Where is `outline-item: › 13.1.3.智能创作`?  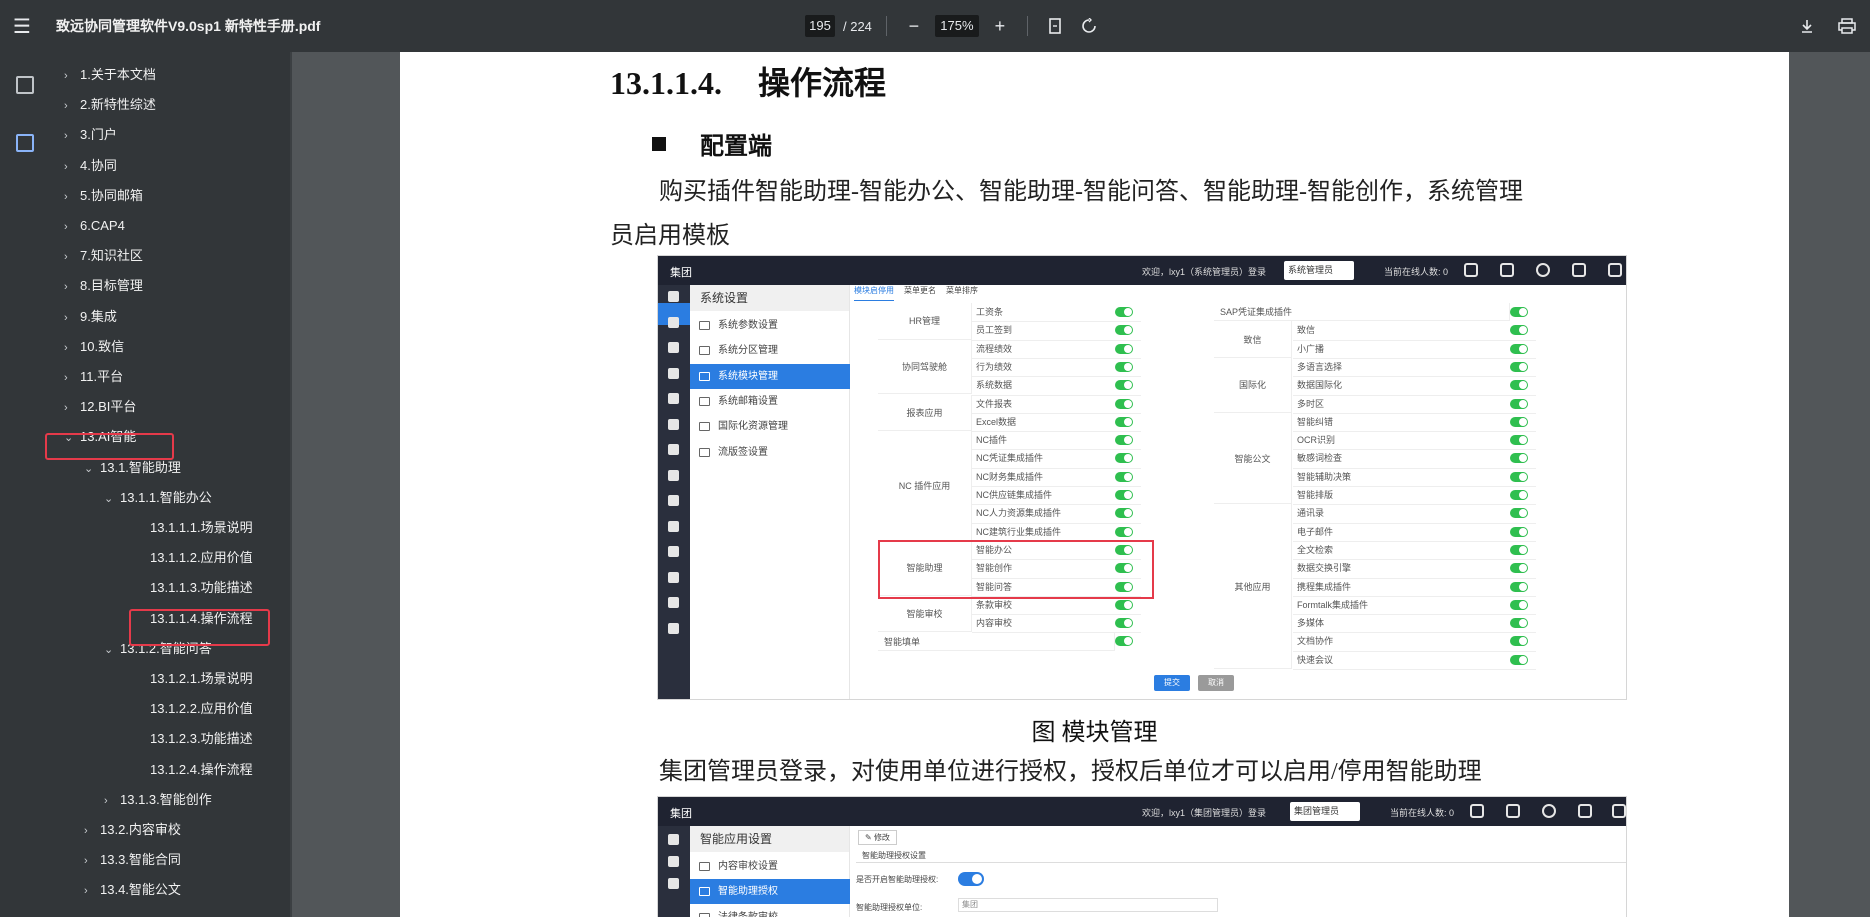 outline-item: › 13.1.3.智能创作 is located at coordinates (158, 800).